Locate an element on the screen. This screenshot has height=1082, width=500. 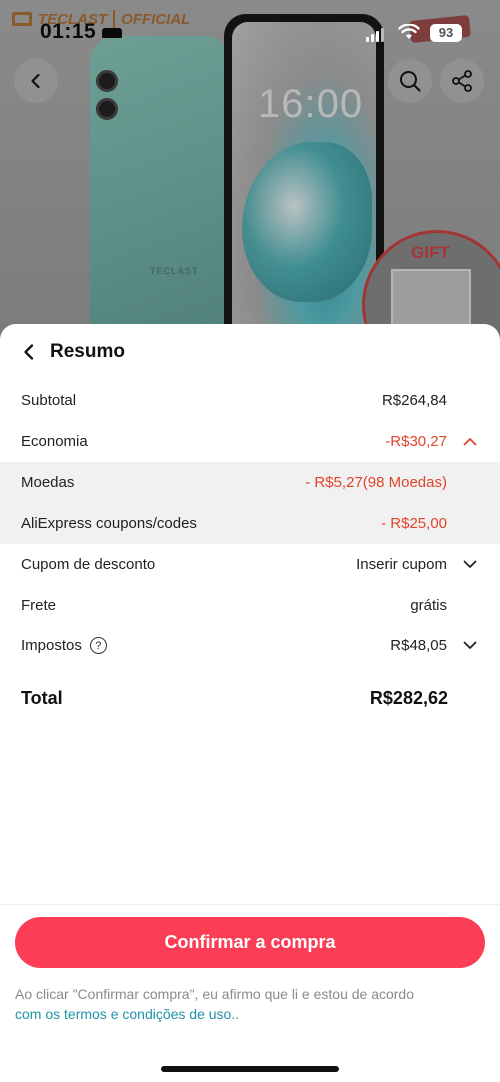
subtotal-value: R$264,84 is located at coordinates (414, 400).